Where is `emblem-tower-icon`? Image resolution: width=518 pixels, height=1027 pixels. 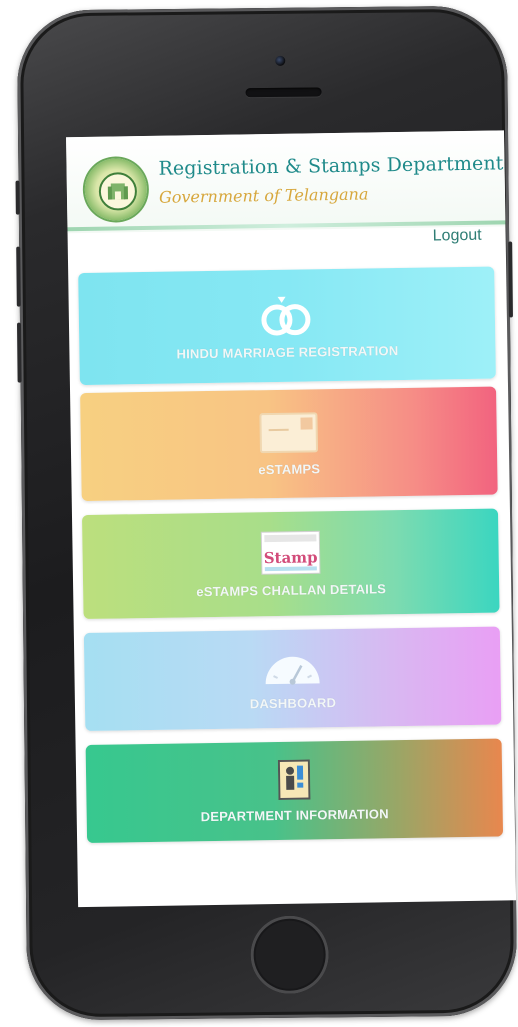
emblem-tower-icon is located at coordinates (118, 191).